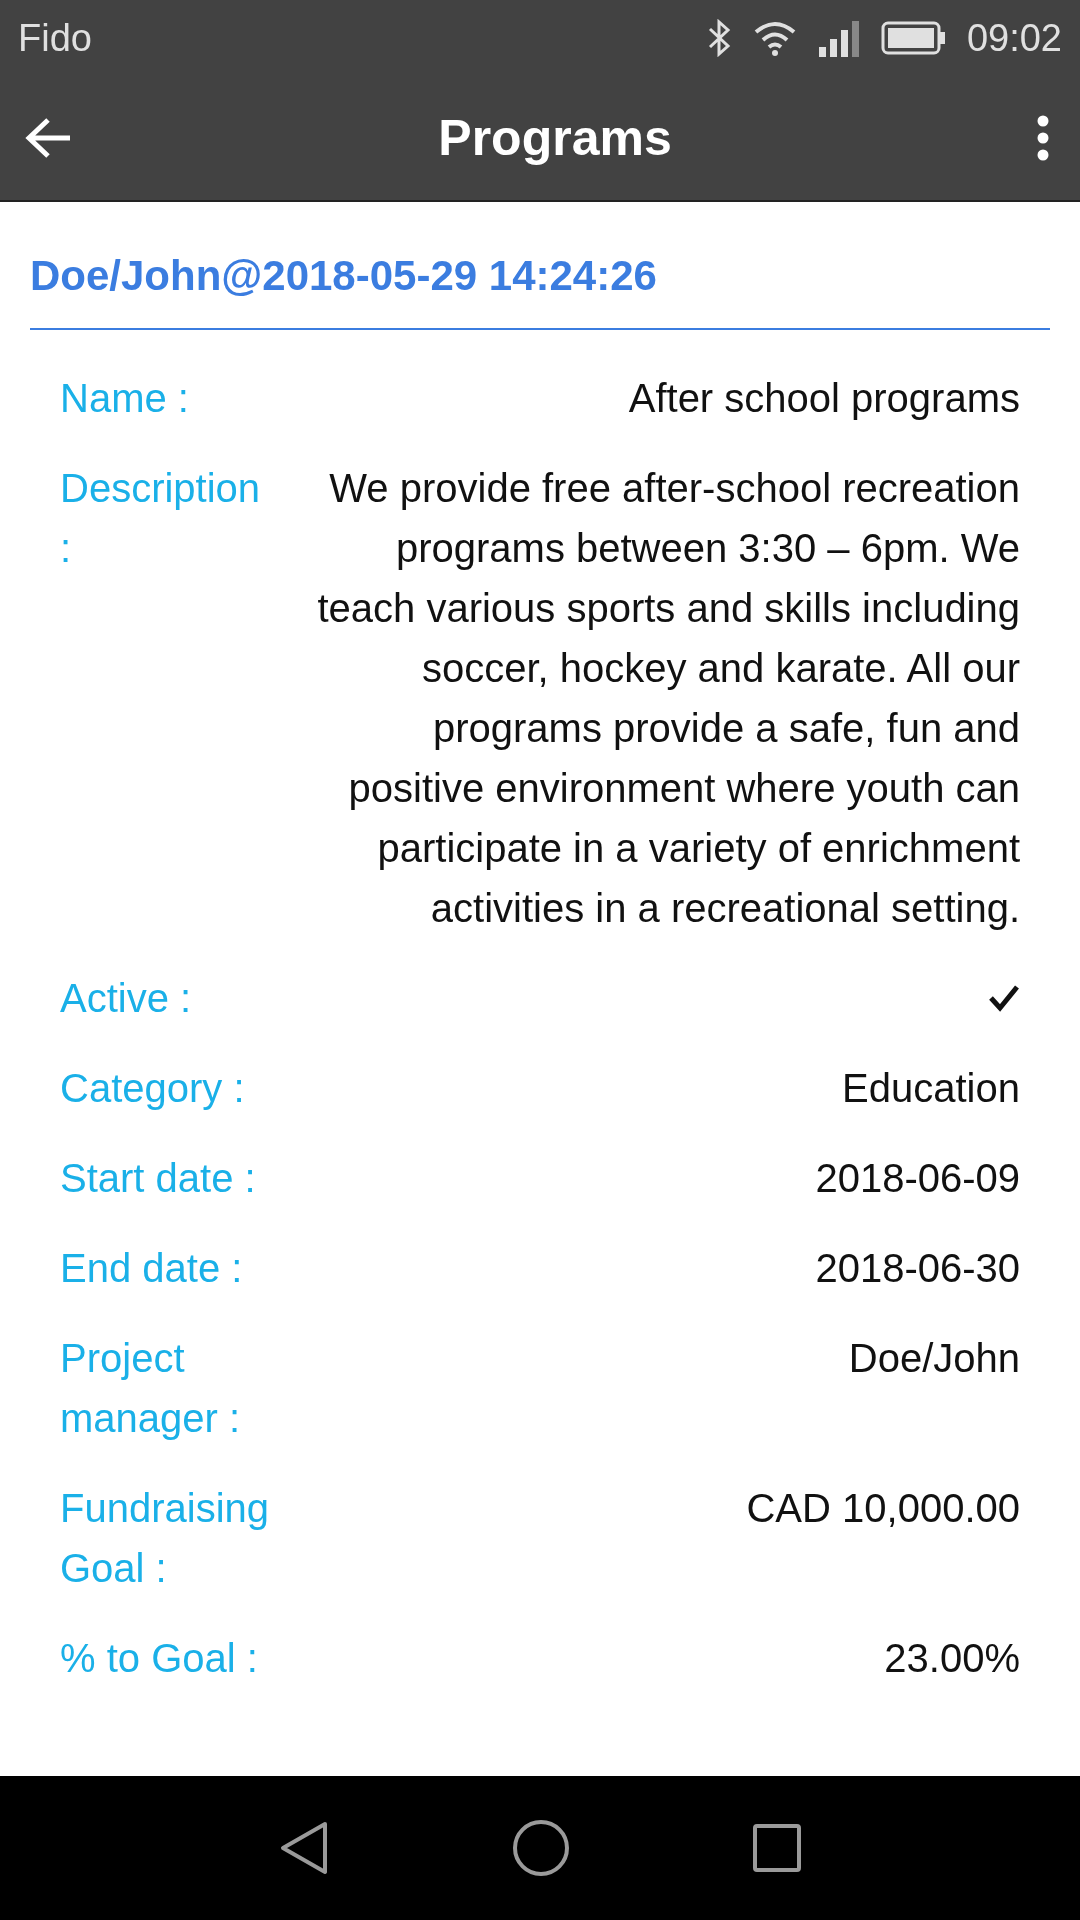 The width and height of the screenshot is (1080, 1920). Describe the element at coordinates (541, 1848) in the screenshot. I see `home-icon` at that location.